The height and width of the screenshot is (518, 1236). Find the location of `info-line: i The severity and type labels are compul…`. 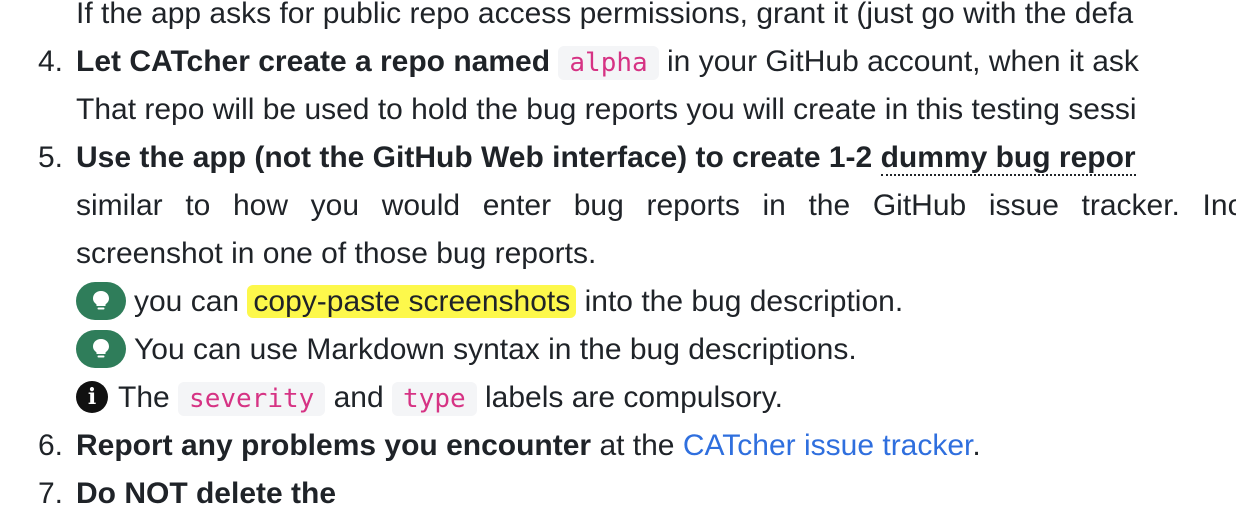

info-line: i The severity and type labels are compul… is located at coordinates (618, 398).